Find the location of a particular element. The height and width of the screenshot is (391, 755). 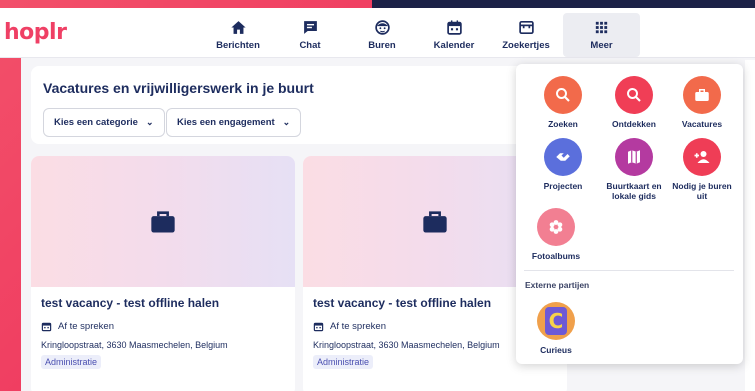

menu-item-label: Vacatures is located at coordinates (702, 124).